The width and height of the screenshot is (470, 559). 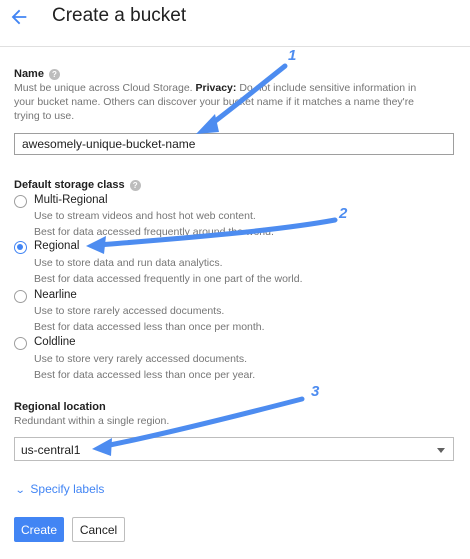 What do you see at coordinates (19, 17) in the screenshot?
I see `arrow-back-icon` at bounding box center [19, 17].